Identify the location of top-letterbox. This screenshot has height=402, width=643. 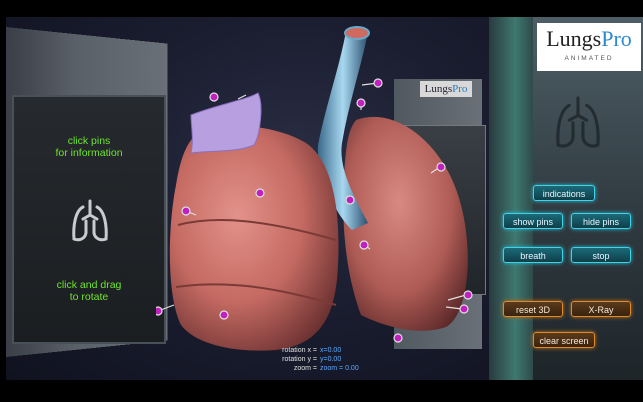
(321, 8).